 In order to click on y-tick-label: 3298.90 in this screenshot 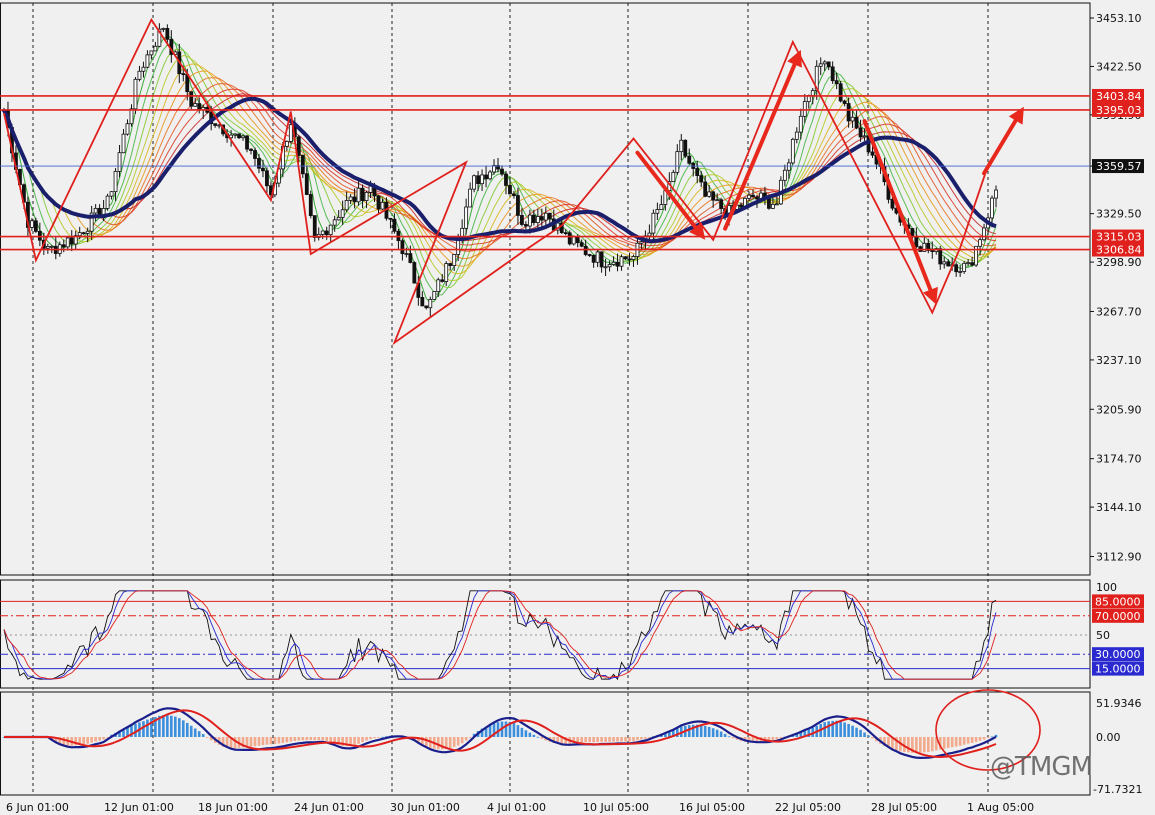, I will do `click(1119, 262)`.